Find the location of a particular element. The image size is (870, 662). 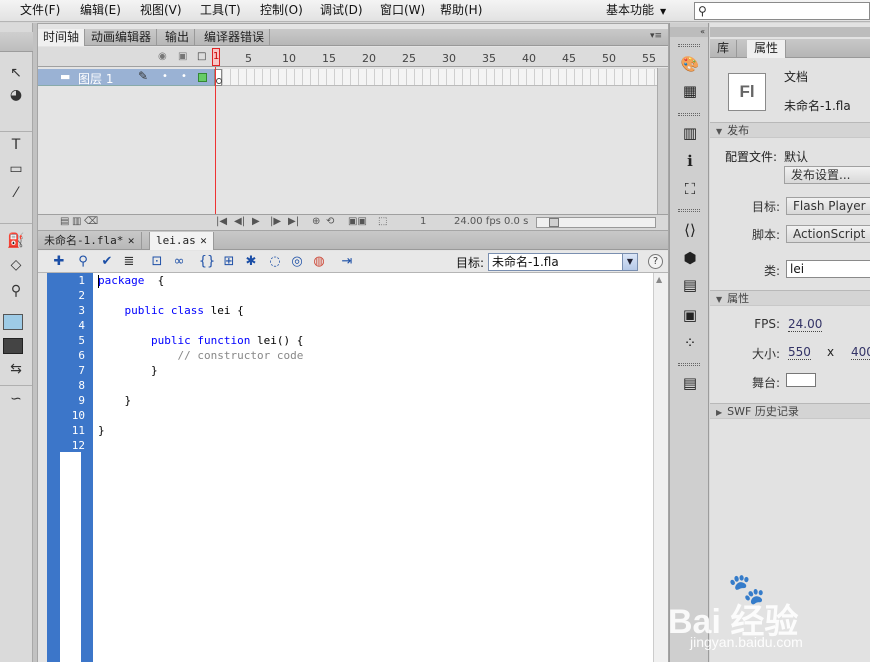

apply-block-comment-icon: ◌ is located at coordinates (275, 261).